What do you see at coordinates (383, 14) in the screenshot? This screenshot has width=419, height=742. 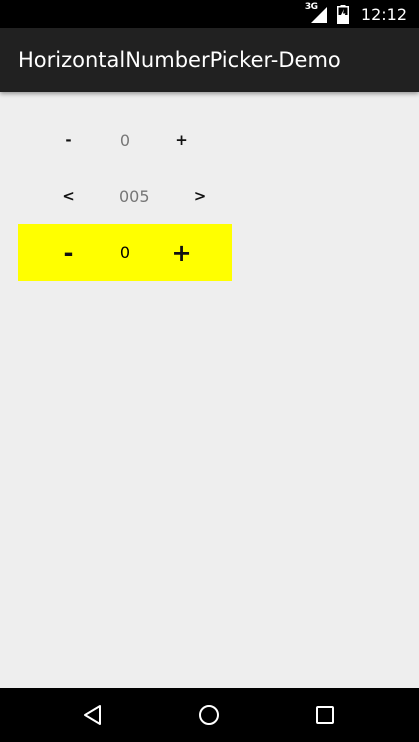 I see `status-clock: 12:12` at bounding box center [383, 14].